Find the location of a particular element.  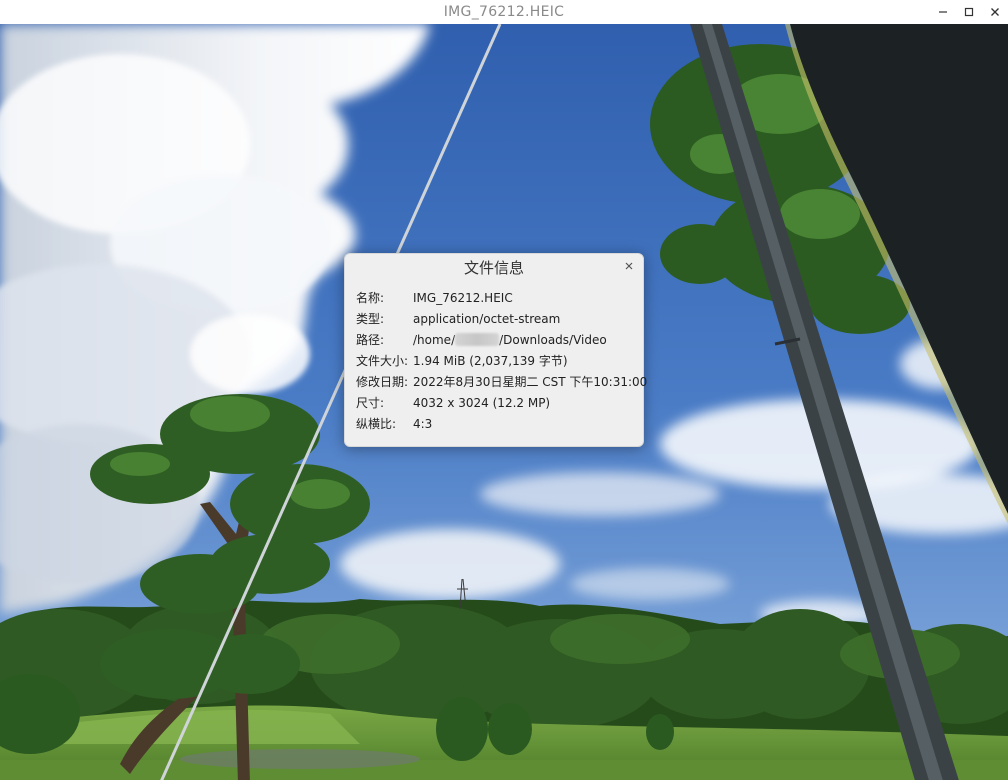

info-row-name: 名称: IMG_76212.HEIC is located at coordinates (495, 297).